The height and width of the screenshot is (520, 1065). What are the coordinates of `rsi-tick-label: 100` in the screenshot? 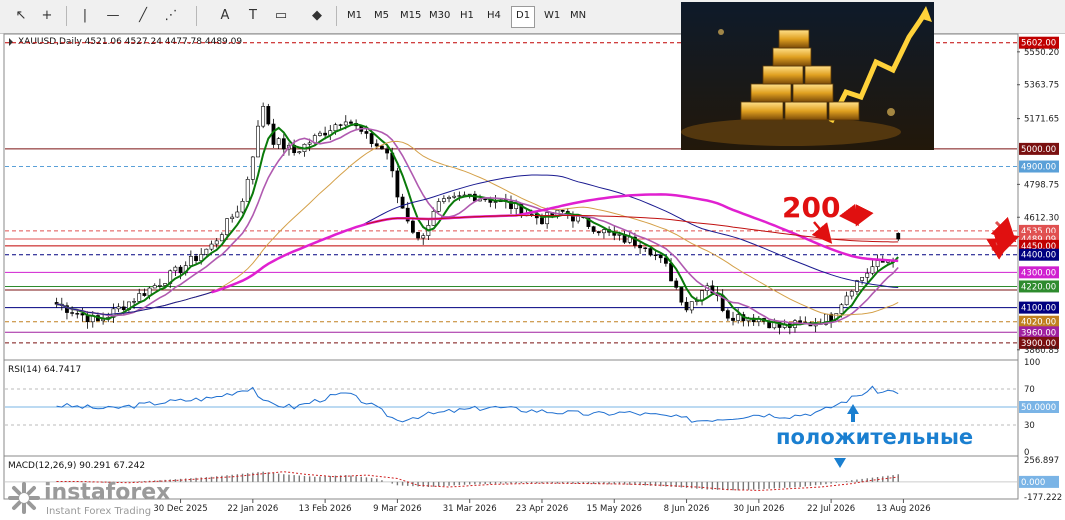 It's located at (1032, 363).